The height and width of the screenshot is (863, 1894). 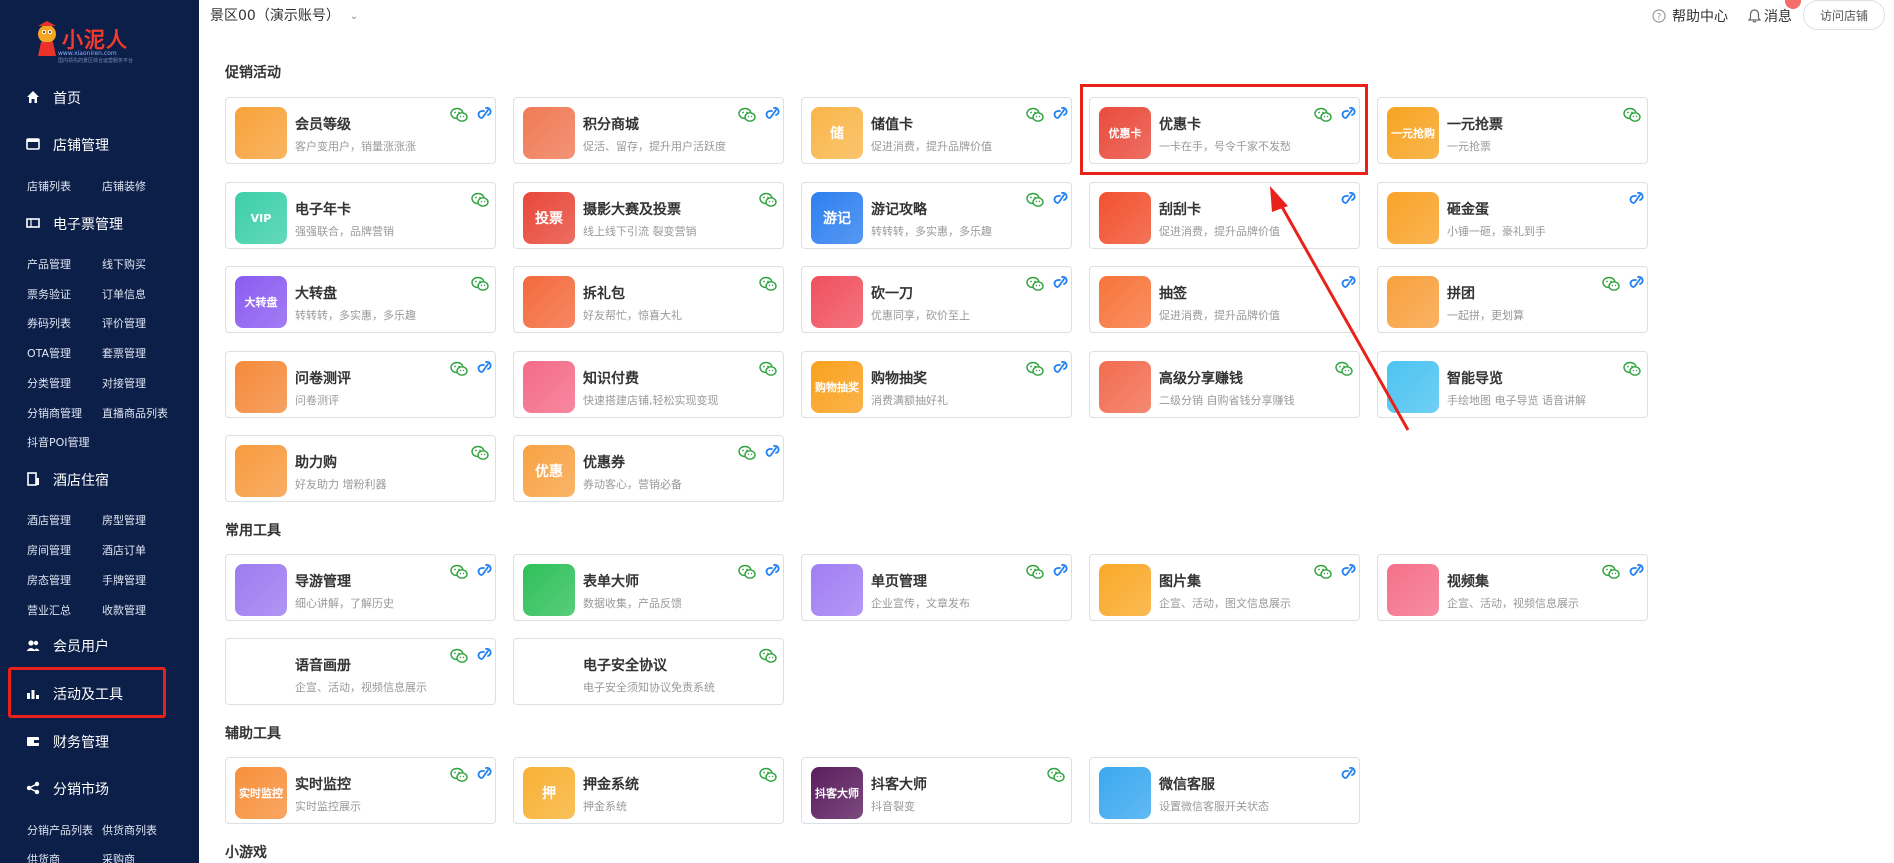 I want to click on tool-card: 表单大师 数据收集，产品反馈, so click(x=648, y=587).